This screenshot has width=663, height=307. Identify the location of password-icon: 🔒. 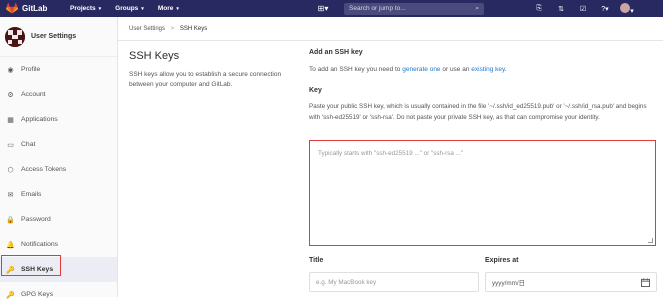
(10, 220).